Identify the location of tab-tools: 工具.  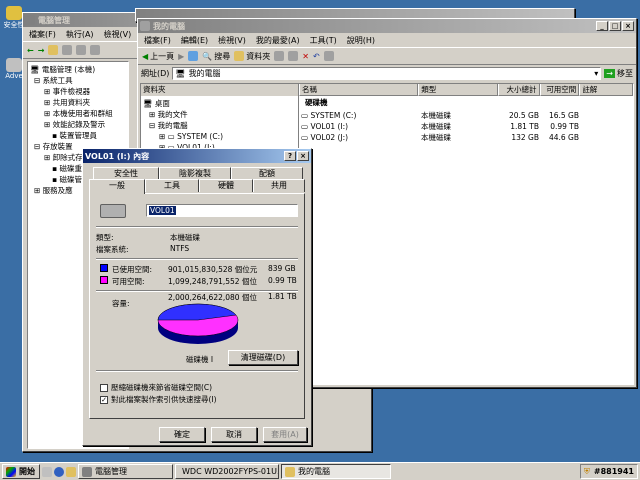
(172, 185).